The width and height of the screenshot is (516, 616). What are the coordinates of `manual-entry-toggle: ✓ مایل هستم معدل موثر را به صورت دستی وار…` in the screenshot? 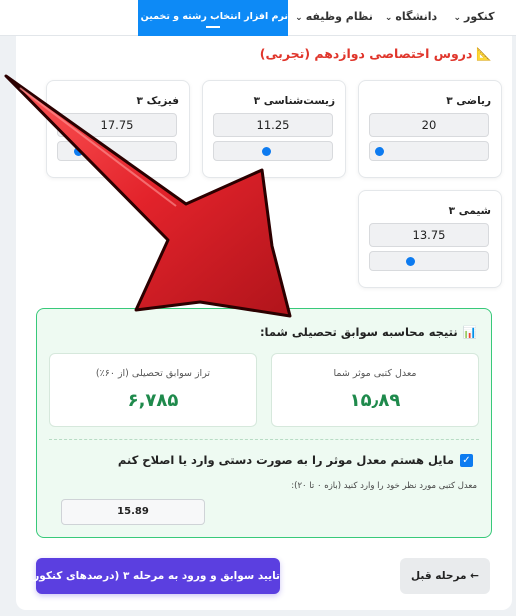 It's located at (295, 461).